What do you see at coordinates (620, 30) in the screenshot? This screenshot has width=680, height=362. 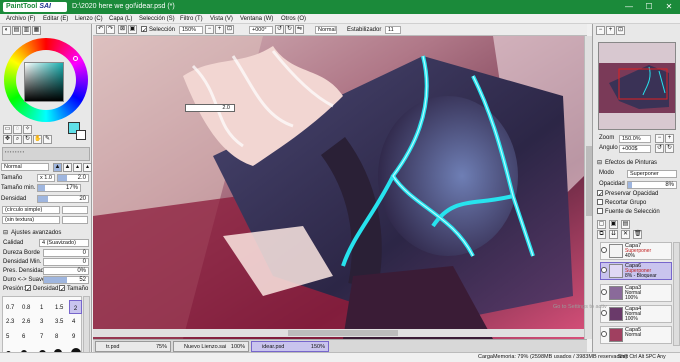 I see `navigator-fit-icon: ⊡` at bounding box center [620, 30].